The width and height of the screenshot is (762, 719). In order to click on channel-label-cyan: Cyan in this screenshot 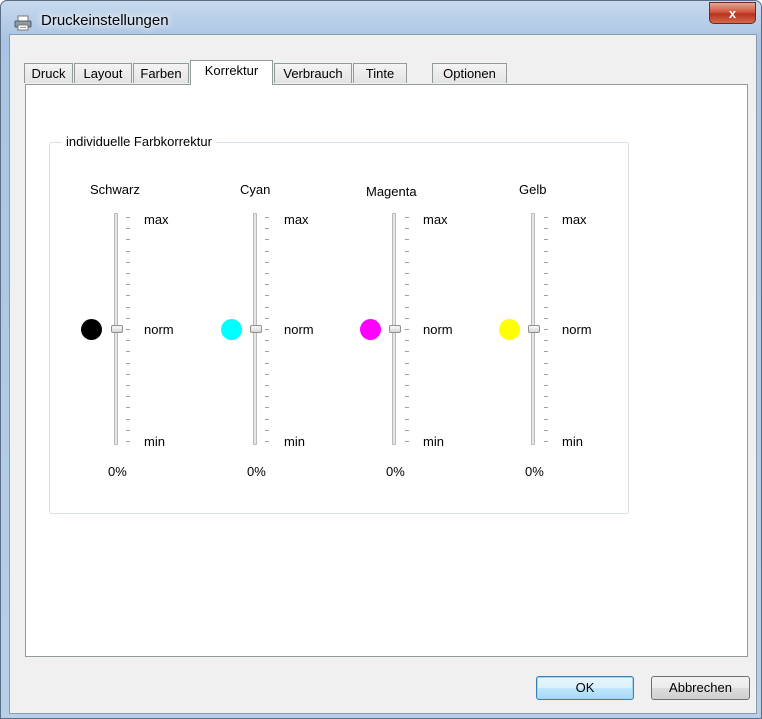, I will do `click(255, 189)`.